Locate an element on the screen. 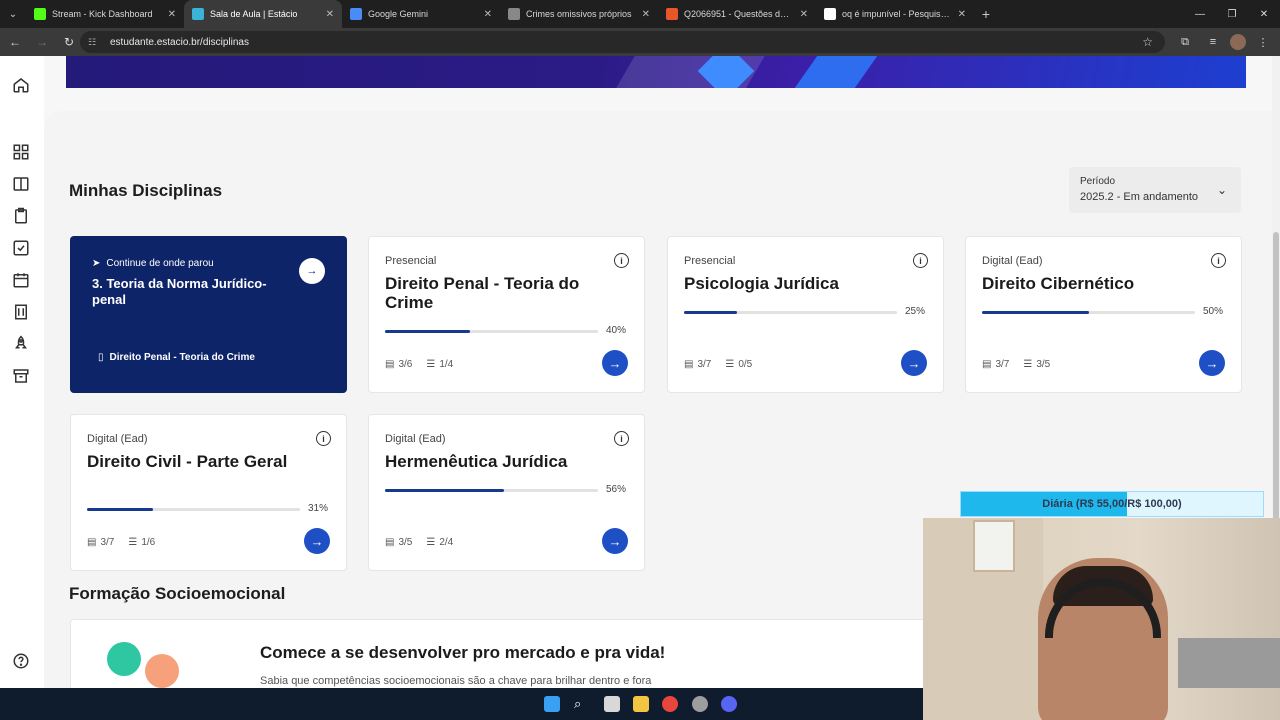 This screenshot has height=720, width=1280. windows-start-icon is located at coordinates (552, 704).